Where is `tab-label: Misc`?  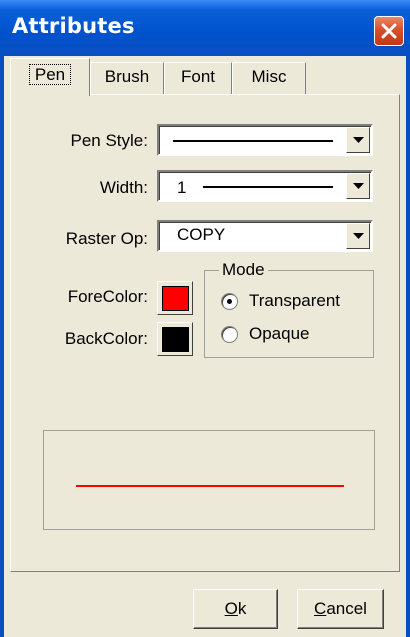
tab-label: Misc is located at coordinates (269, 76).